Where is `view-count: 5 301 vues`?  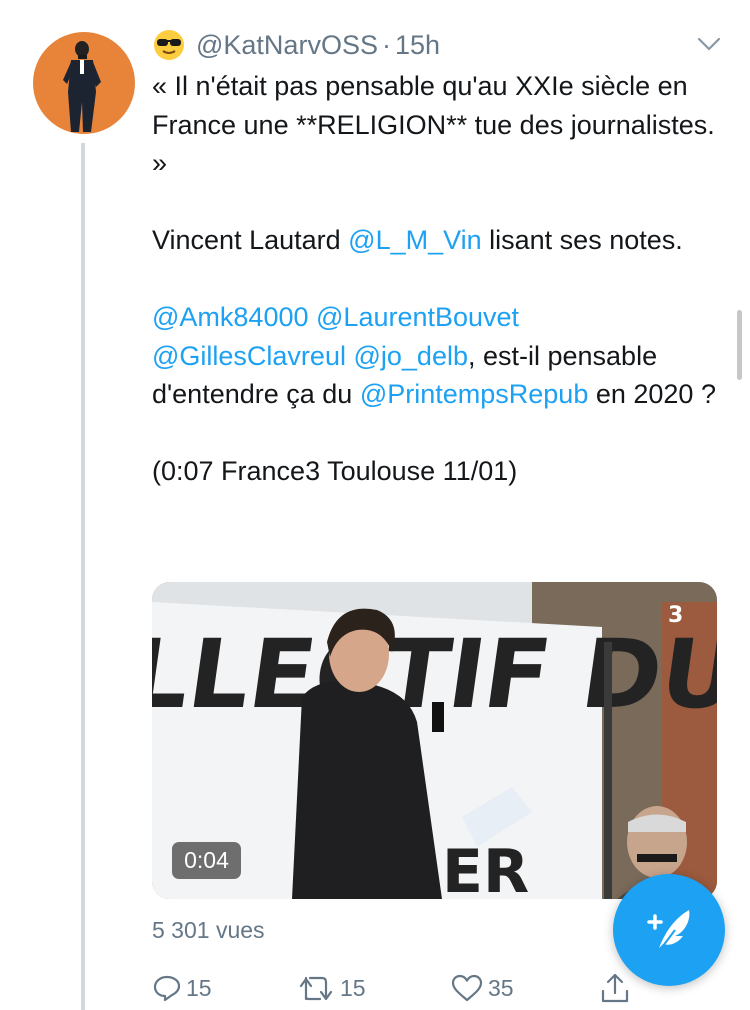 view-count: 5 301 vues is located at coordinates (208, 930).